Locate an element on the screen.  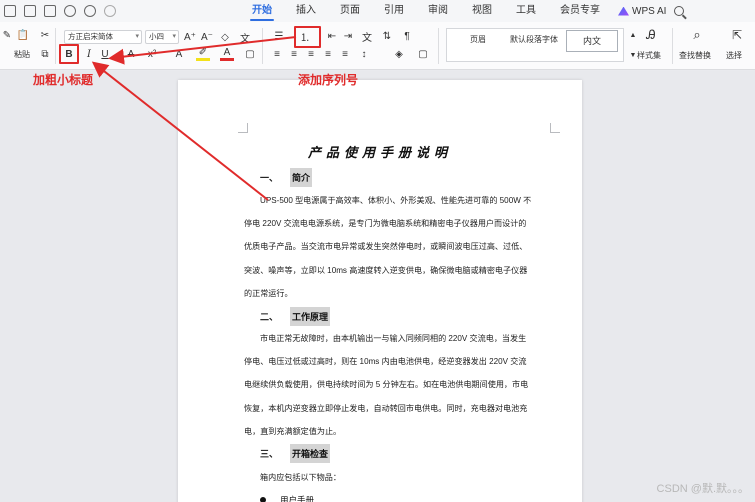
arrow-to-bold is located at coordinates (202, 50).